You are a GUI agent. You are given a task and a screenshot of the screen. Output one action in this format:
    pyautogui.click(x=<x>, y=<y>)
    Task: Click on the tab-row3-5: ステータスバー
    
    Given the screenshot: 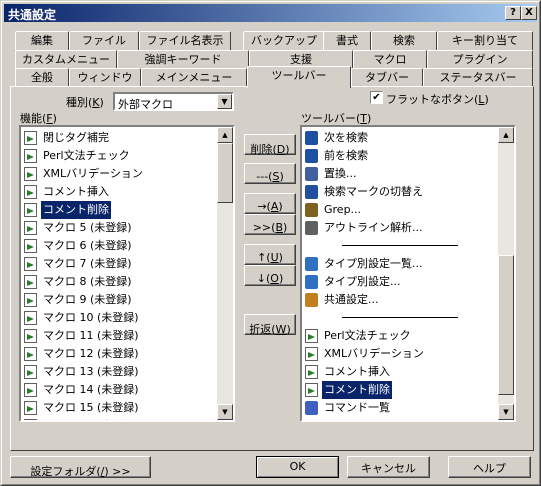 What is the action you would take?
    pyautogui.click(x=478, y=77)
    